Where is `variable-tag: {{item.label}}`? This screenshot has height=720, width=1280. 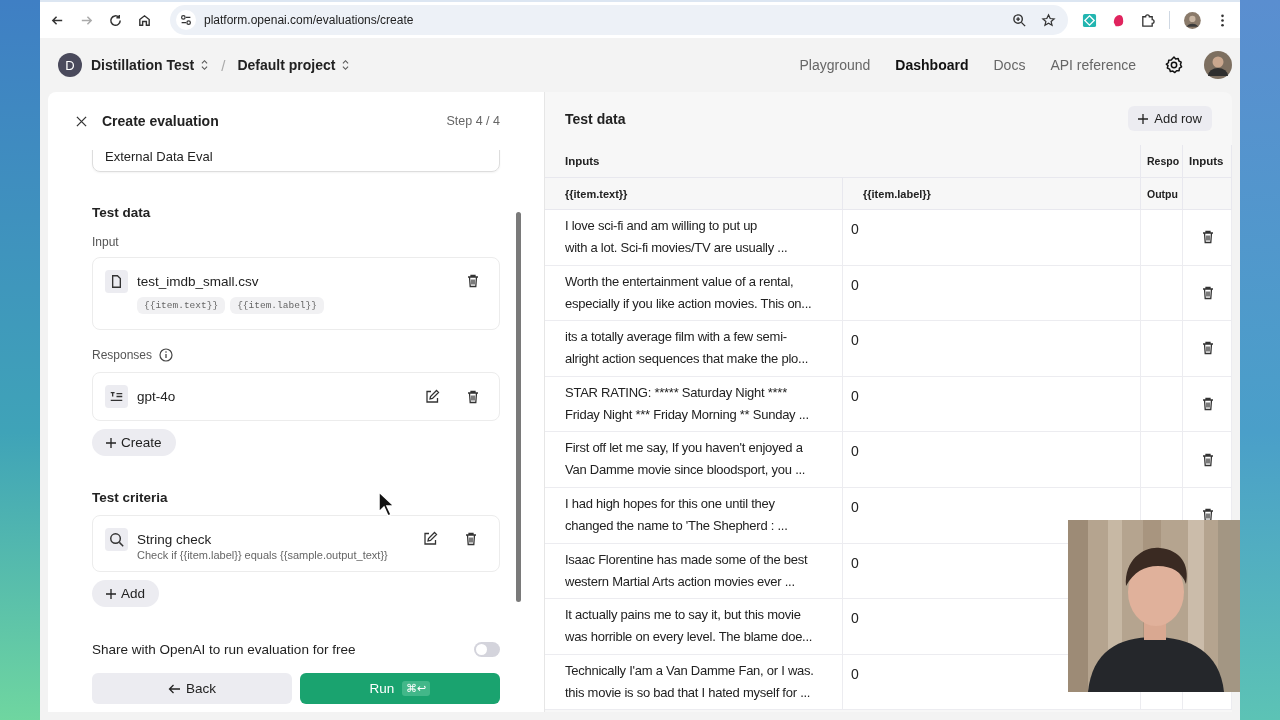
variable-tag: {{item.label}} is located at coordinates (277, 305).